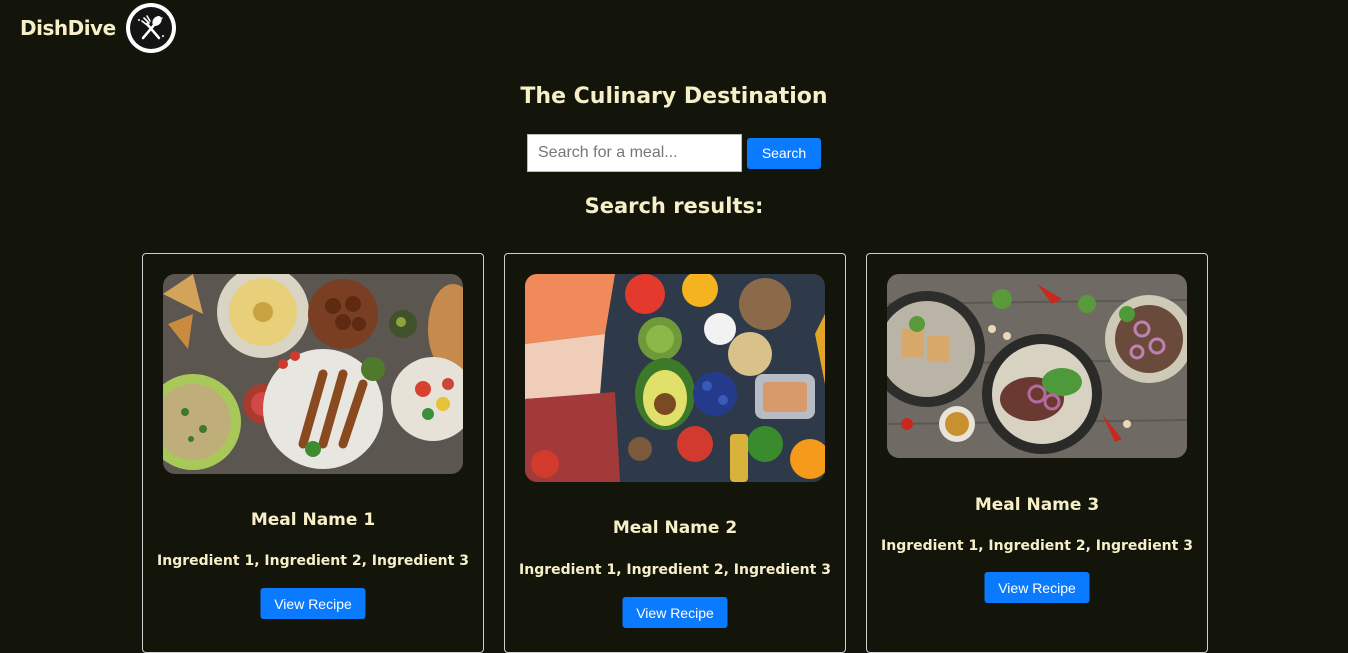  I want to click on meal-name: Meal Name 2, so click(675, 528).